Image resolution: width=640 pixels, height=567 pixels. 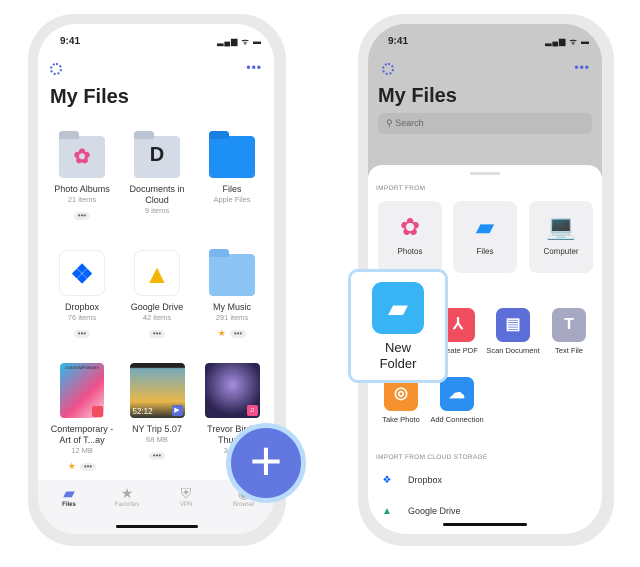 I want to click on item-documents-in-cloud: D Documents in Cloud 9 items, so click(x=157, y=173).